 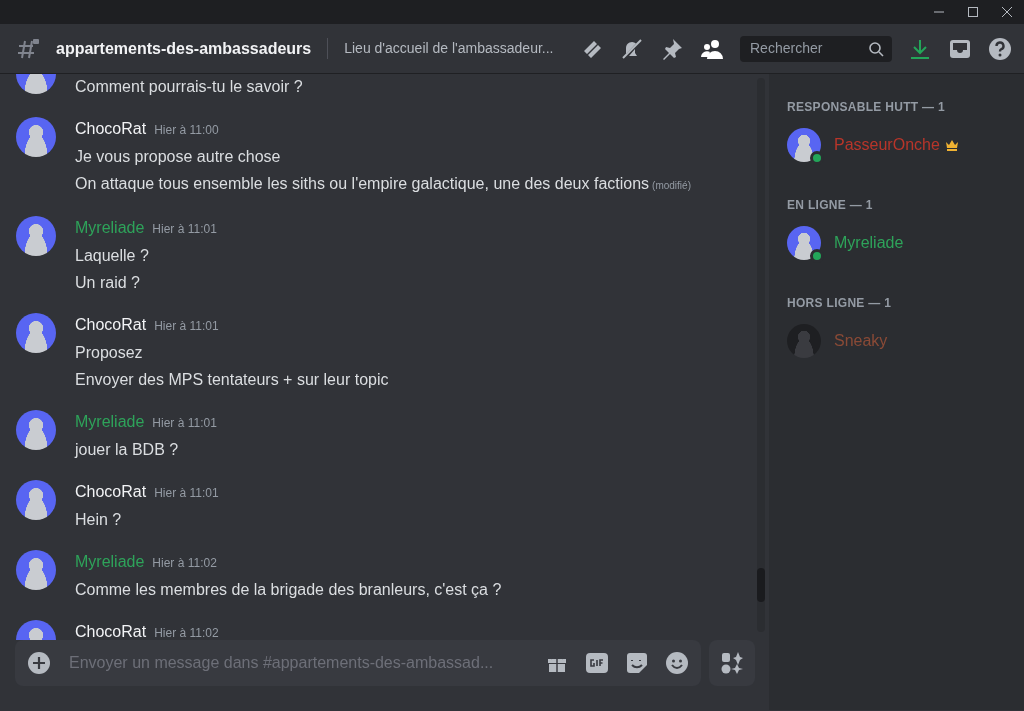 I want to click on emoji-icon, so click(x=677, y=663).